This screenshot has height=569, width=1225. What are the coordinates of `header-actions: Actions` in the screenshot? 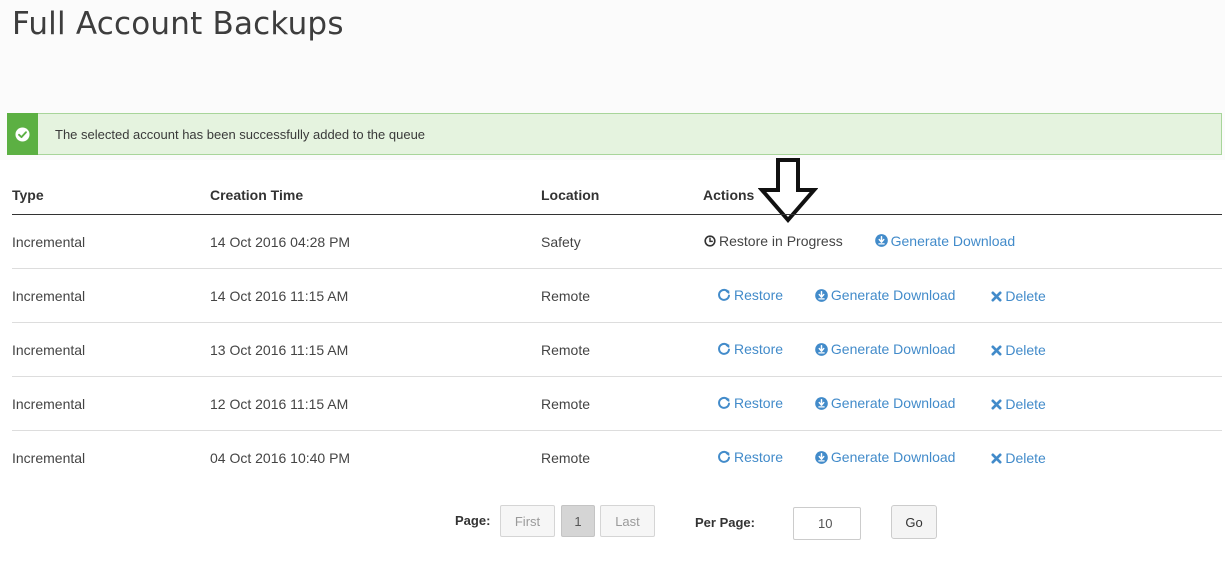 It's located at (962, 195).